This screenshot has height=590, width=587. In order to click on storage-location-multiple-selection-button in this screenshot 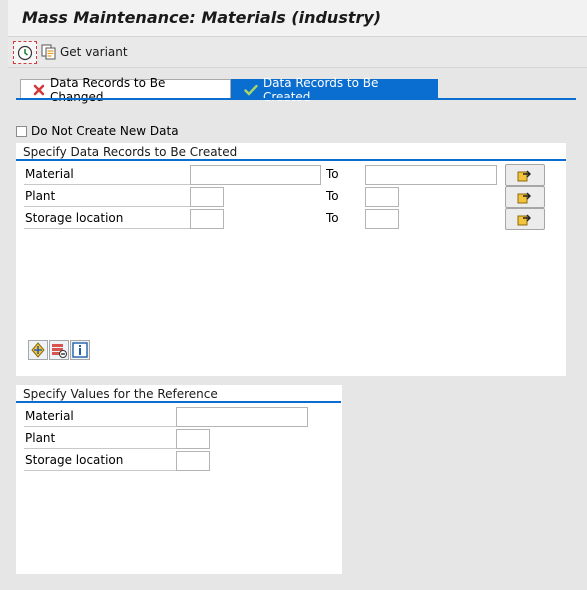, I will do `click(525, 219)`.